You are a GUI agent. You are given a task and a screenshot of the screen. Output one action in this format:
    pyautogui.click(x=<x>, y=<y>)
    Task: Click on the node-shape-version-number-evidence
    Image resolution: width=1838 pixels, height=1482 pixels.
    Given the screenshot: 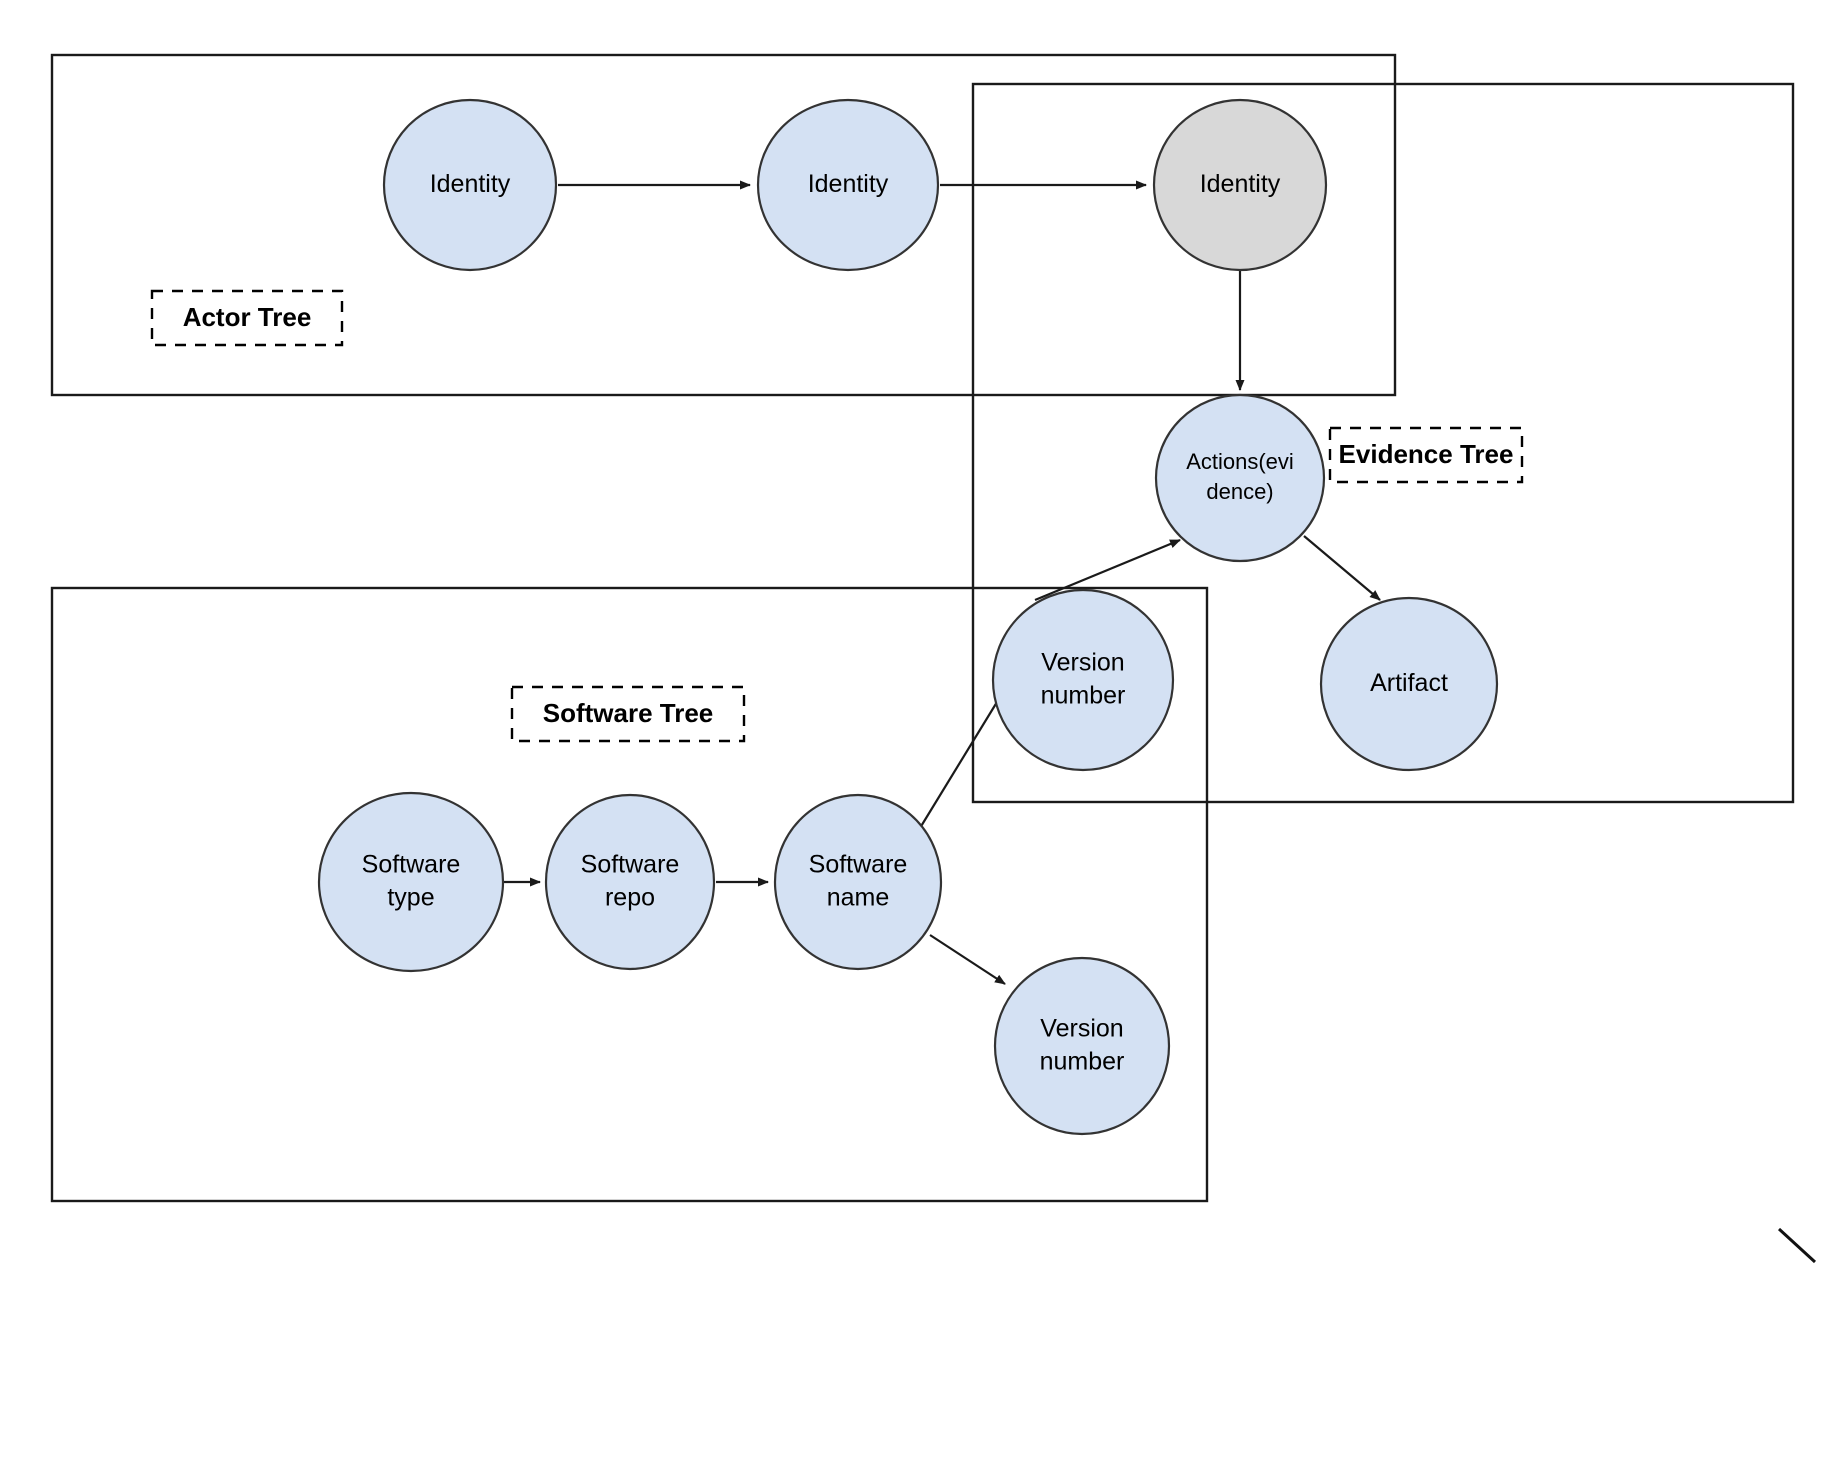 What is the action you would take?
    pyautogui.click(x=1083, y=680)
    